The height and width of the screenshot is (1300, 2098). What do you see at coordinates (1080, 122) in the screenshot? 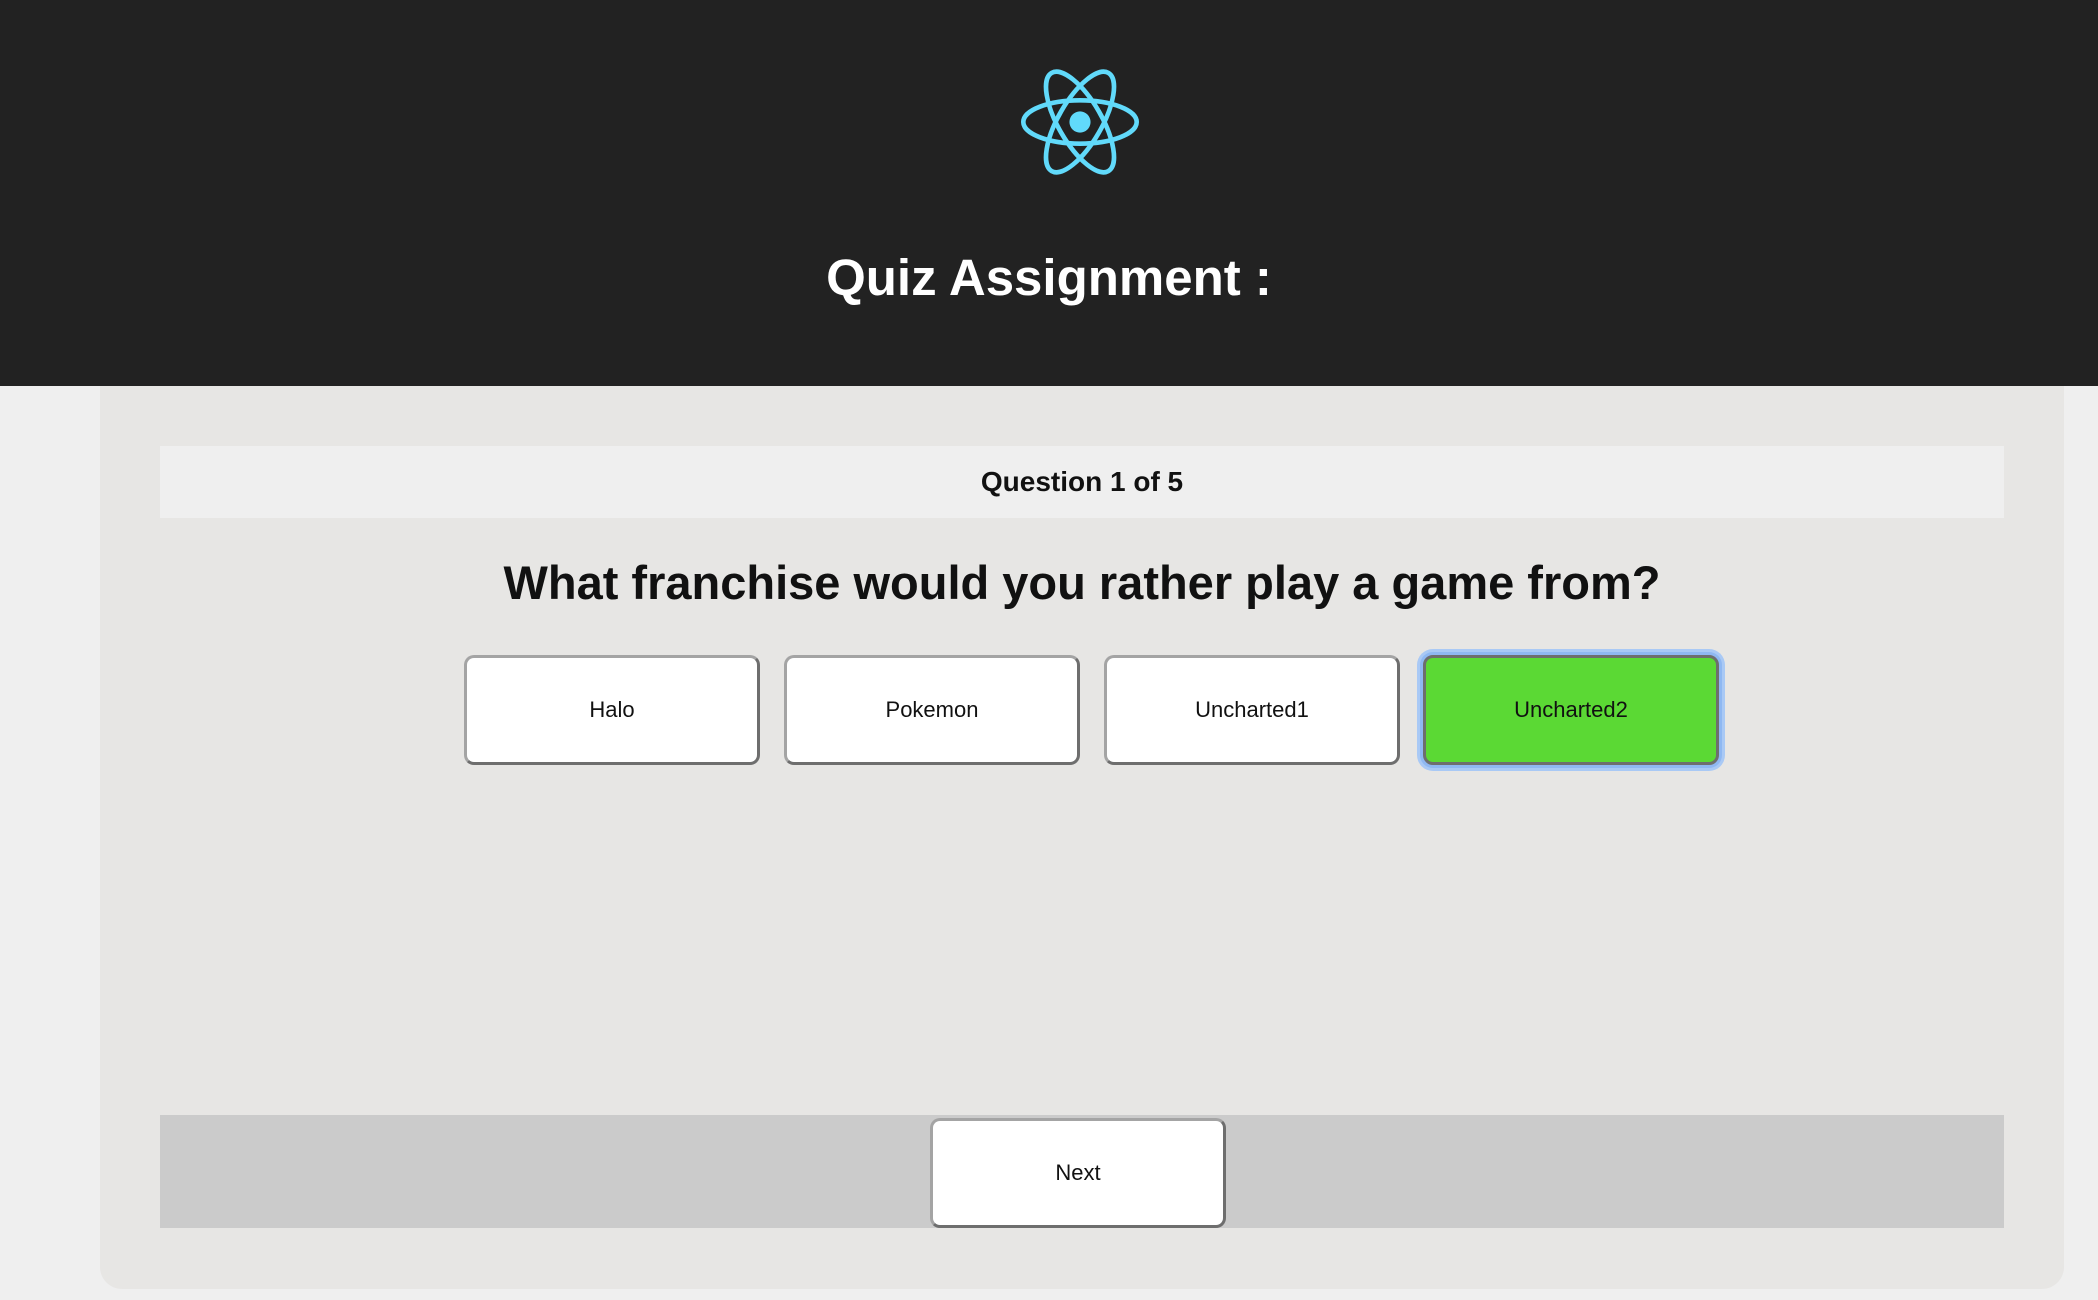
I see `react-atom-icon` at bounding box center [1080, 122].